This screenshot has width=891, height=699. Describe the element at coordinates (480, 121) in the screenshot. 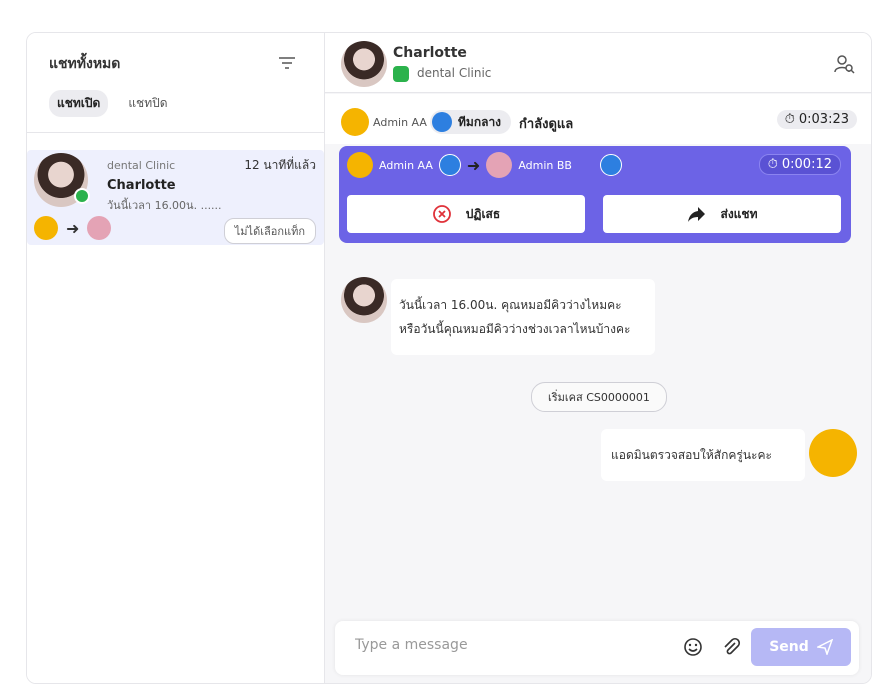

I see `team-label: ทีมกลาง` at that location.